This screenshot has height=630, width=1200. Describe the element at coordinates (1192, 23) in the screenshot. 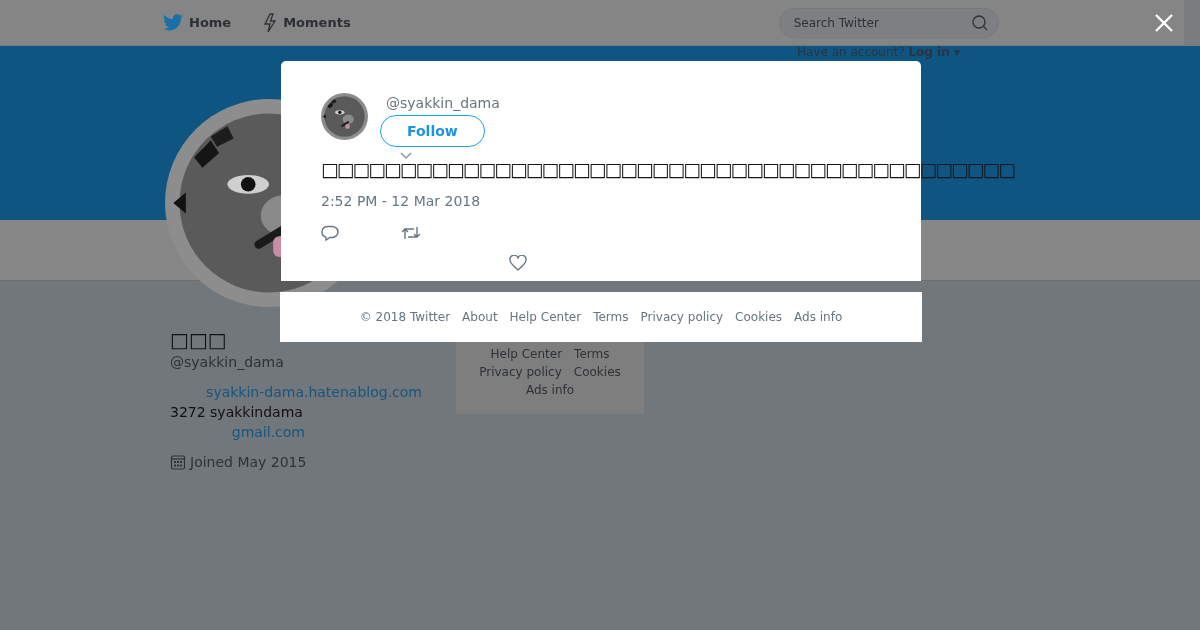

I see `scrollbar` at that location.